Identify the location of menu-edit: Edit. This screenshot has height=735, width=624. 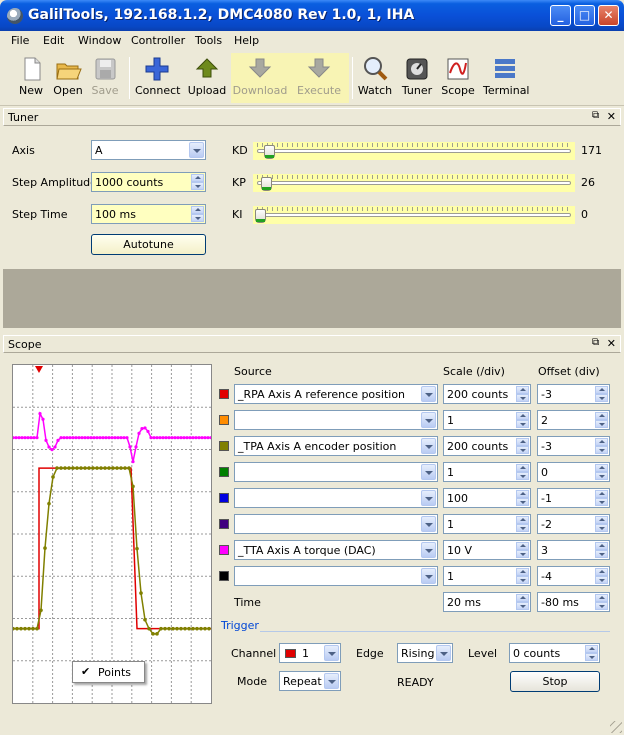
(53, 40).